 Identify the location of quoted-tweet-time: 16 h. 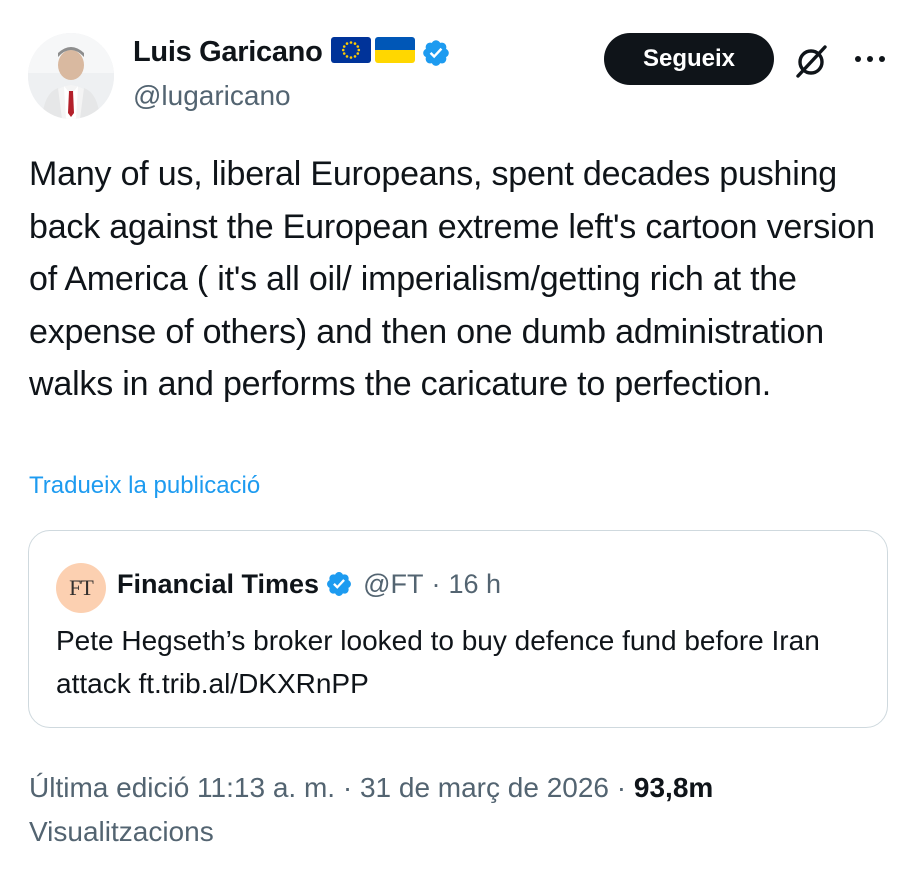
(475, 583).